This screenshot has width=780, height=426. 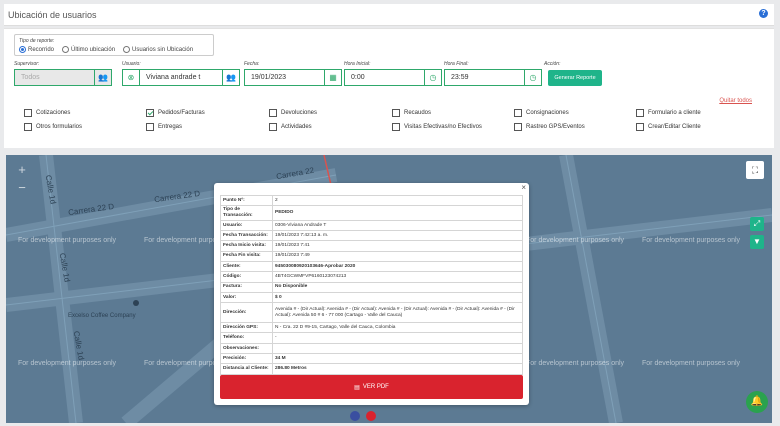 I want to click on supervisor-field: Supervisor: Todos 👥, so click(x=63, y=73).